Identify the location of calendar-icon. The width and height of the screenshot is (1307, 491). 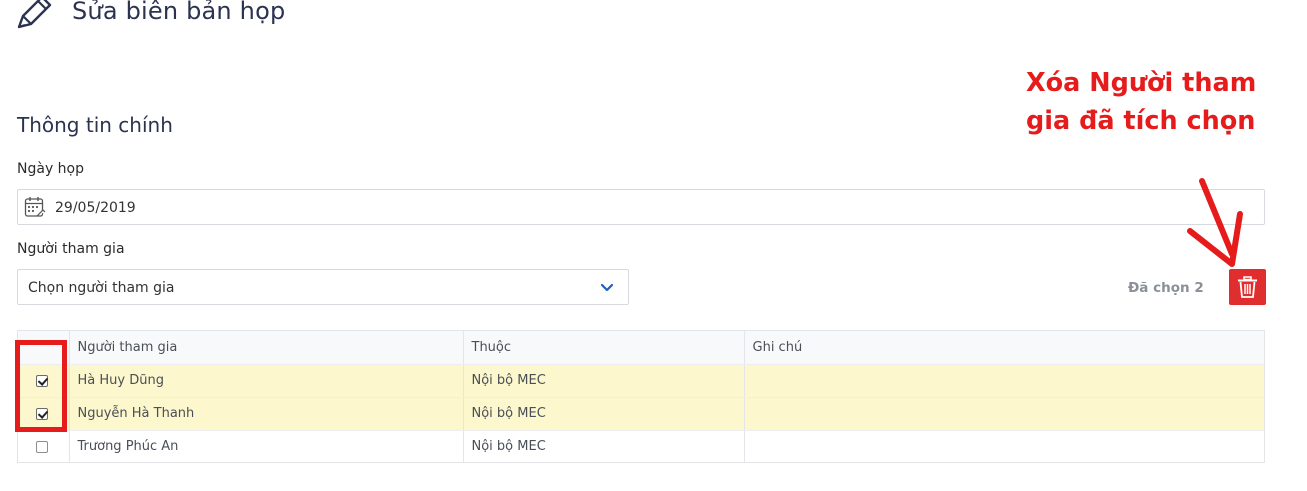
(35, 207).